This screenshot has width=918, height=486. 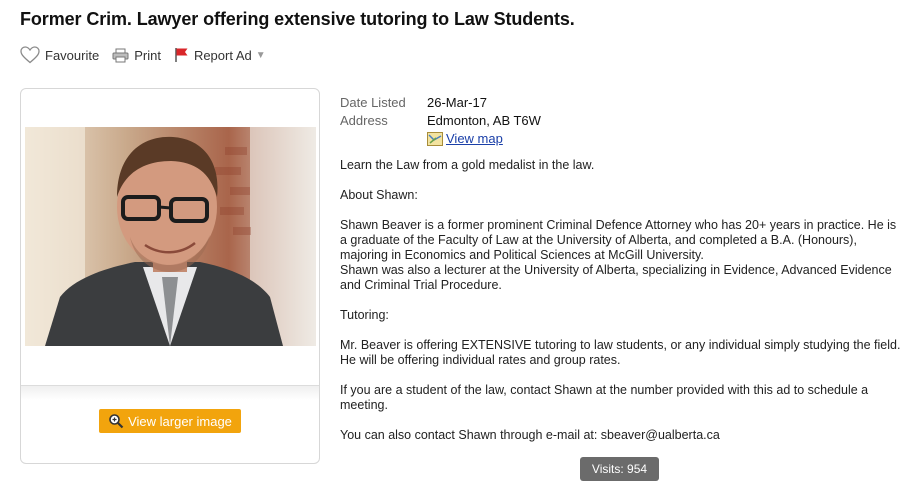 I want to click on favourite-label: Favourite, so click(x=72, y=55).